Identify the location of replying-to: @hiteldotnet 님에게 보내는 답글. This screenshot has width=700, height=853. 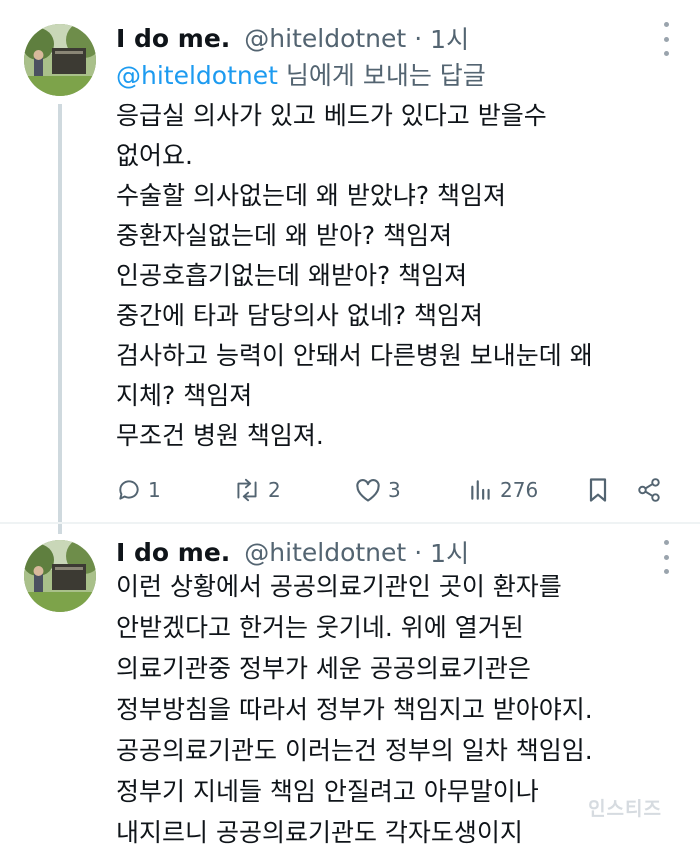
(301, 76).